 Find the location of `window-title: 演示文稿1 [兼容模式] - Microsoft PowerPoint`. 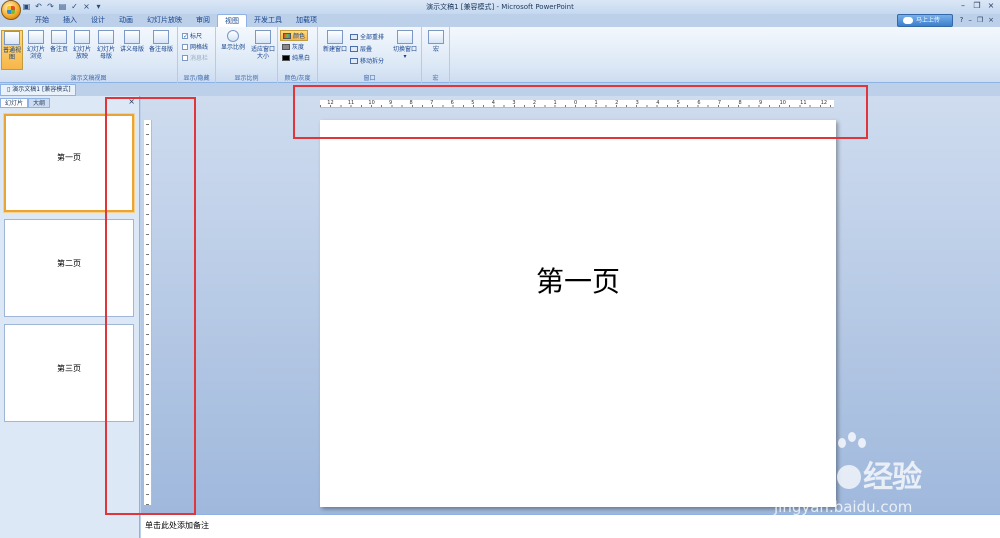

window-title: 演示文稿1 [兼容模式] - Microsoft PowerPoint is located at coordinates (500, 7).